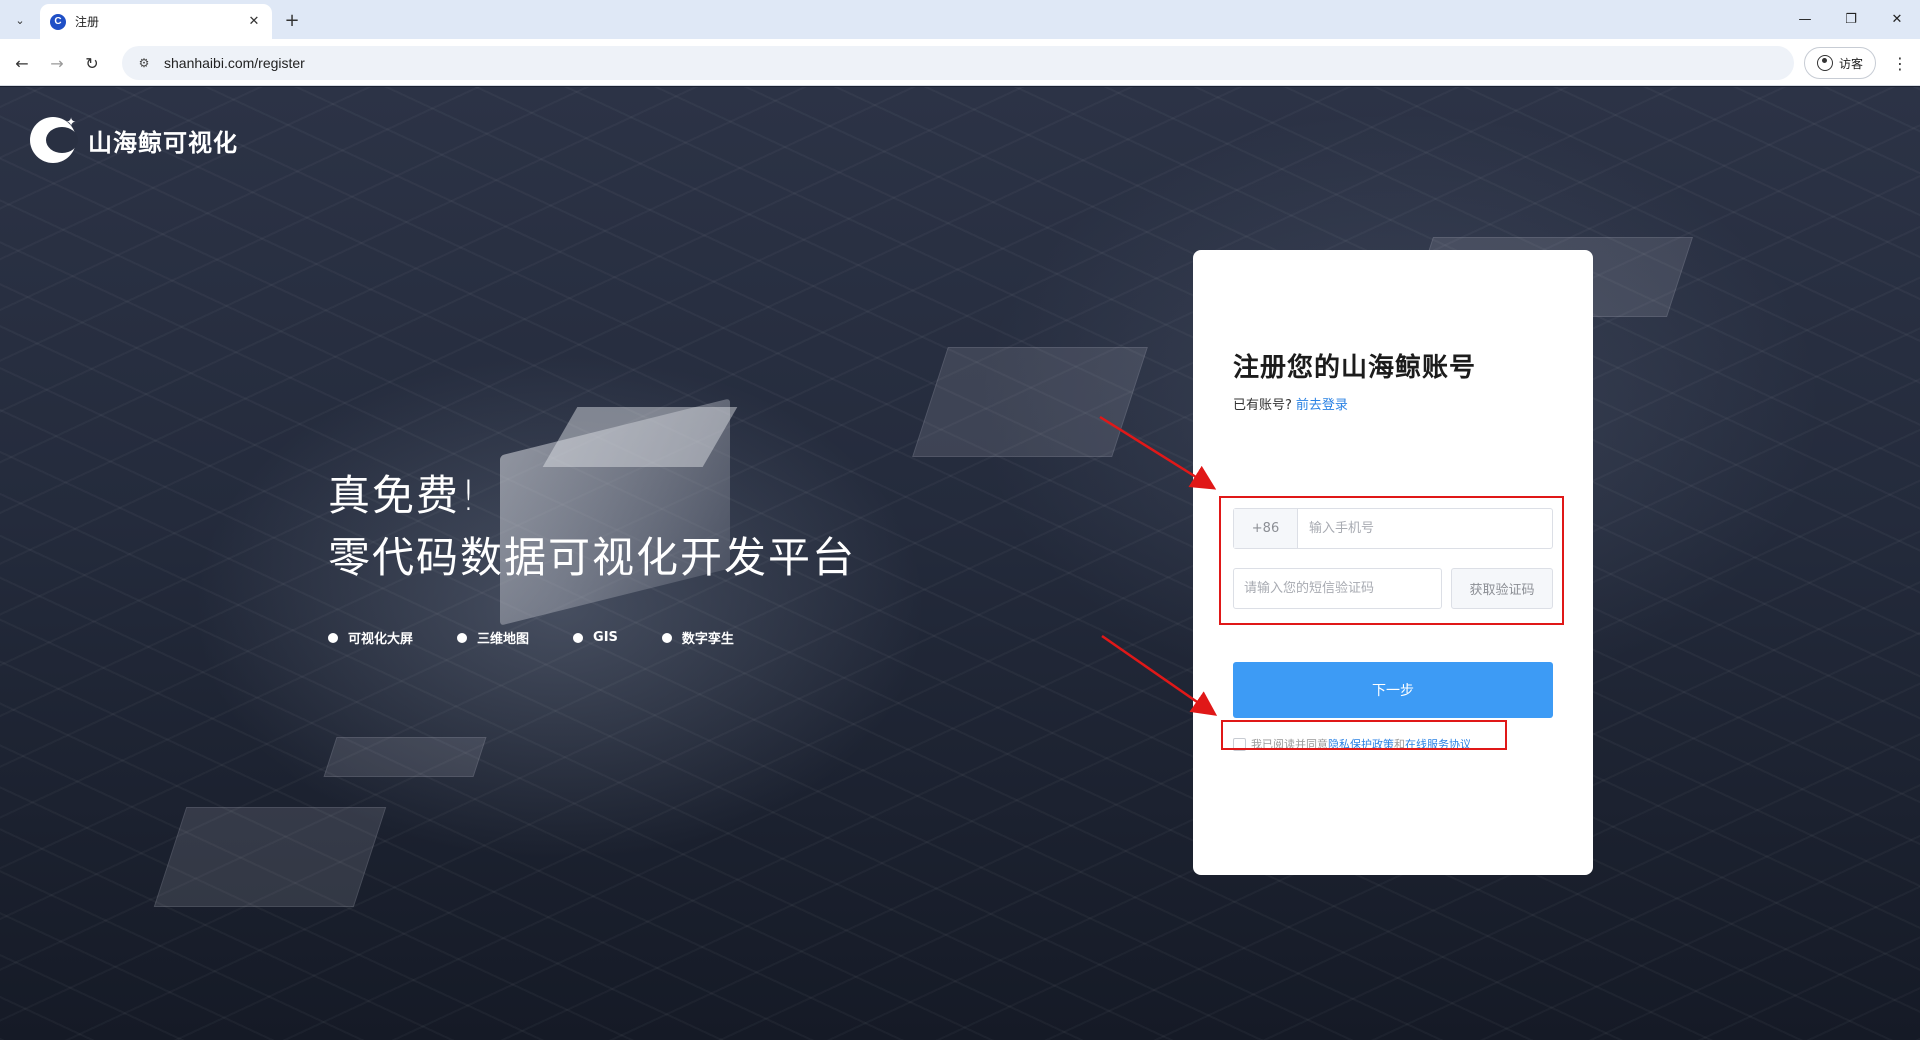 Image resolution: width=1920 pixels, height=1040 pixels. I want to click on forward-arrow-icon: →, so click(57, 63).